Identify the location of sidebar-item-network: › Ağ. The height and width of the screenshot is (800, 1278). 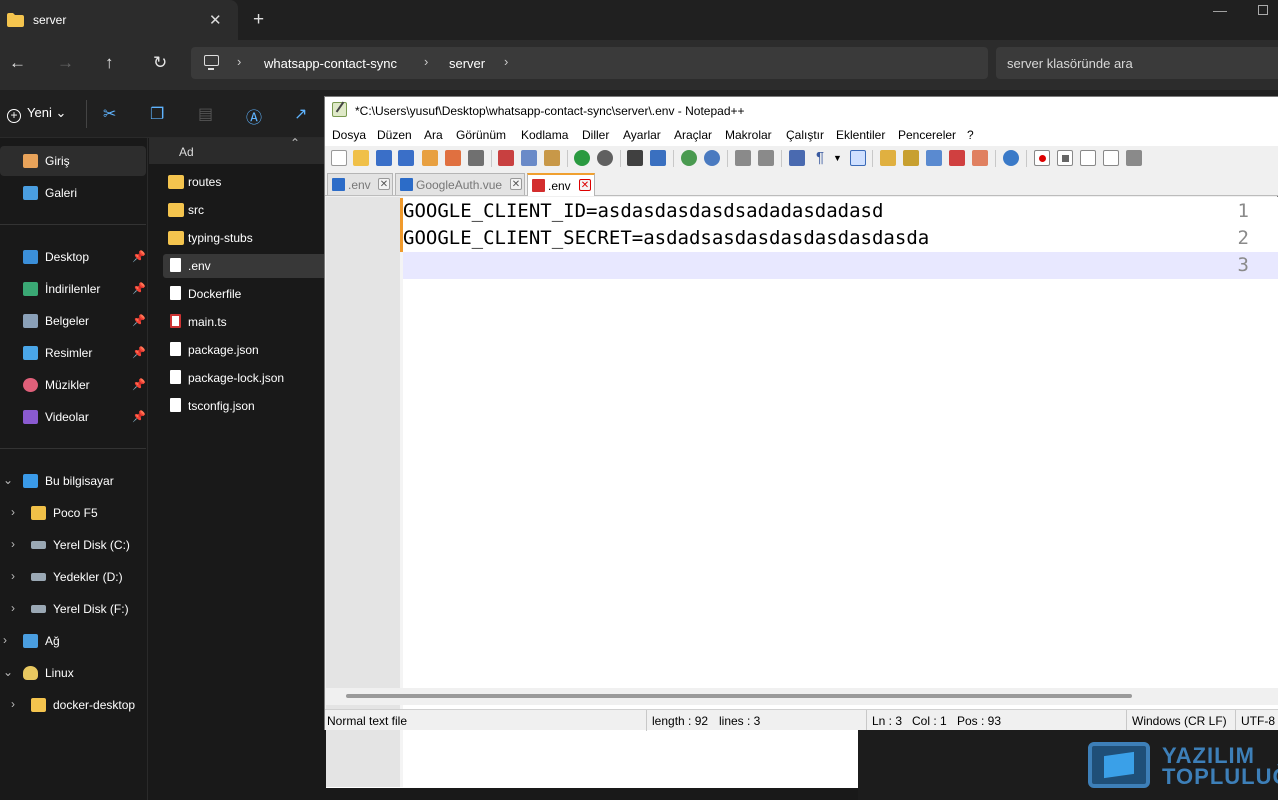
(74, 641).